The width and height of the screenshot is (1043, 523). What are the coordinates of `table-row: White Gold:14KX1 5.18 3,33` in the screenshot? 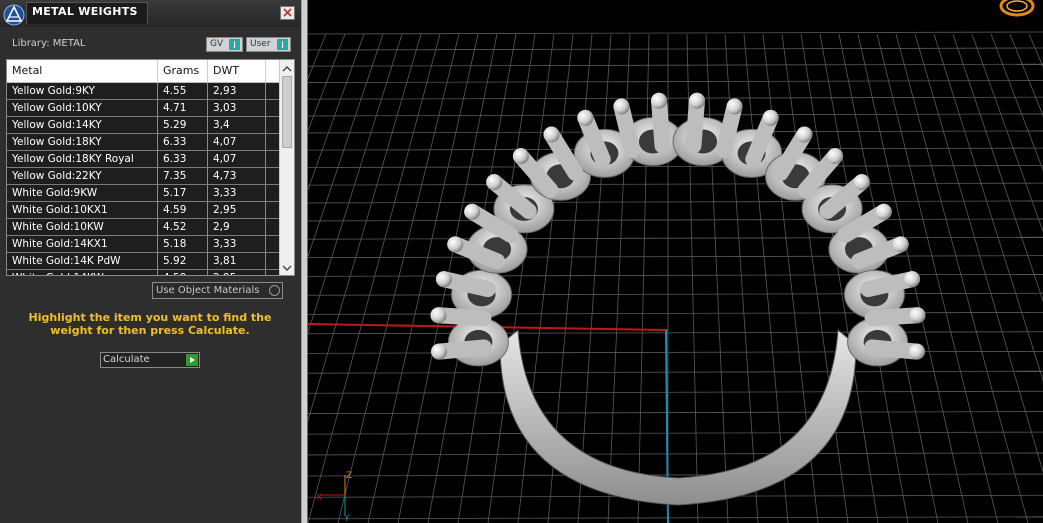 It's located at (143, 244).